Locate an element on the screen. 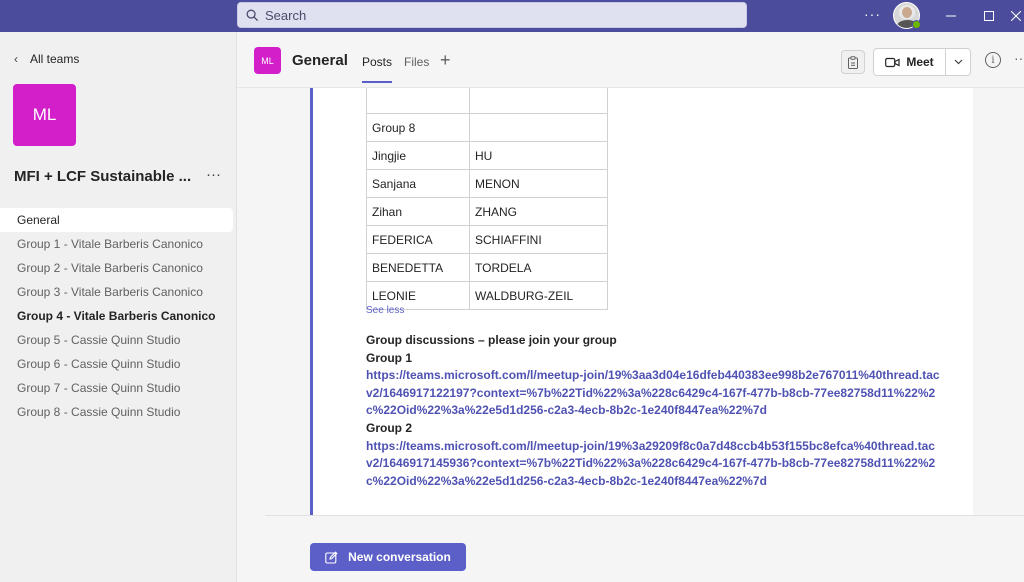  maximize-button is located at coordinates (989, 16).